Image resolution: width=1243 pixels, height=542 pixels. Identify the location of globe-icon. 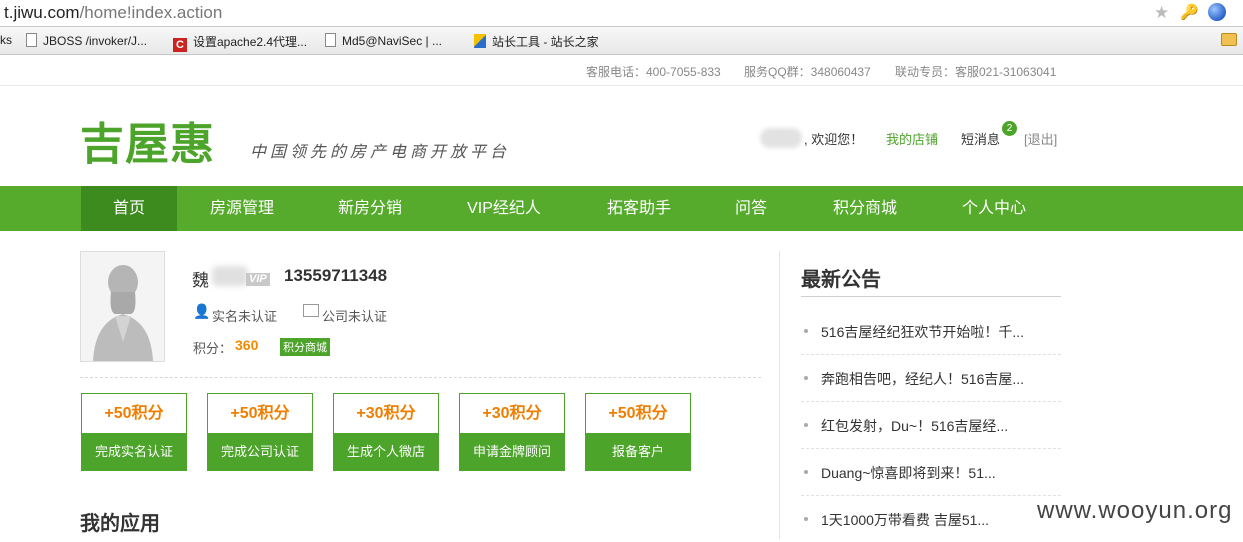
(1217, 12).